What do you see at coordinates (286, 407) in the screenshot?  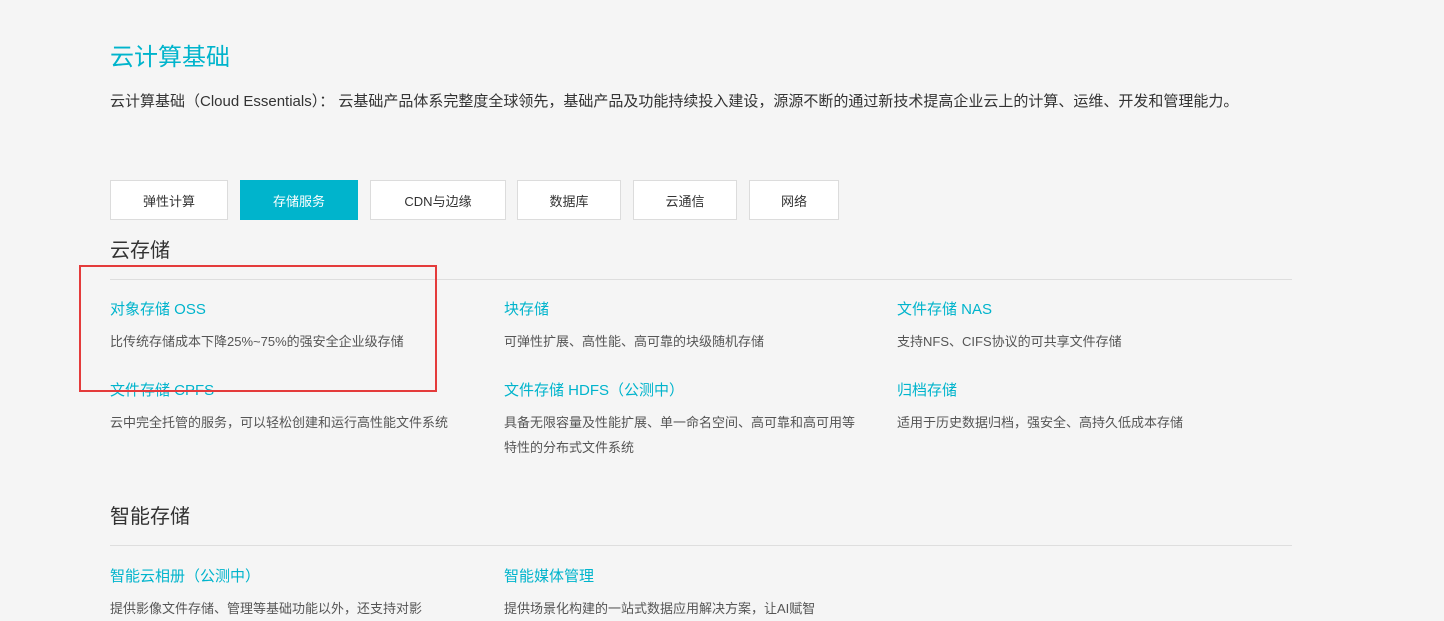 I see `product-card-cpfs: 文件存储 CPFS 云中完全托管的服务，可以轻松创建和运行高性能文件系统` at bounding box center [286, 407].